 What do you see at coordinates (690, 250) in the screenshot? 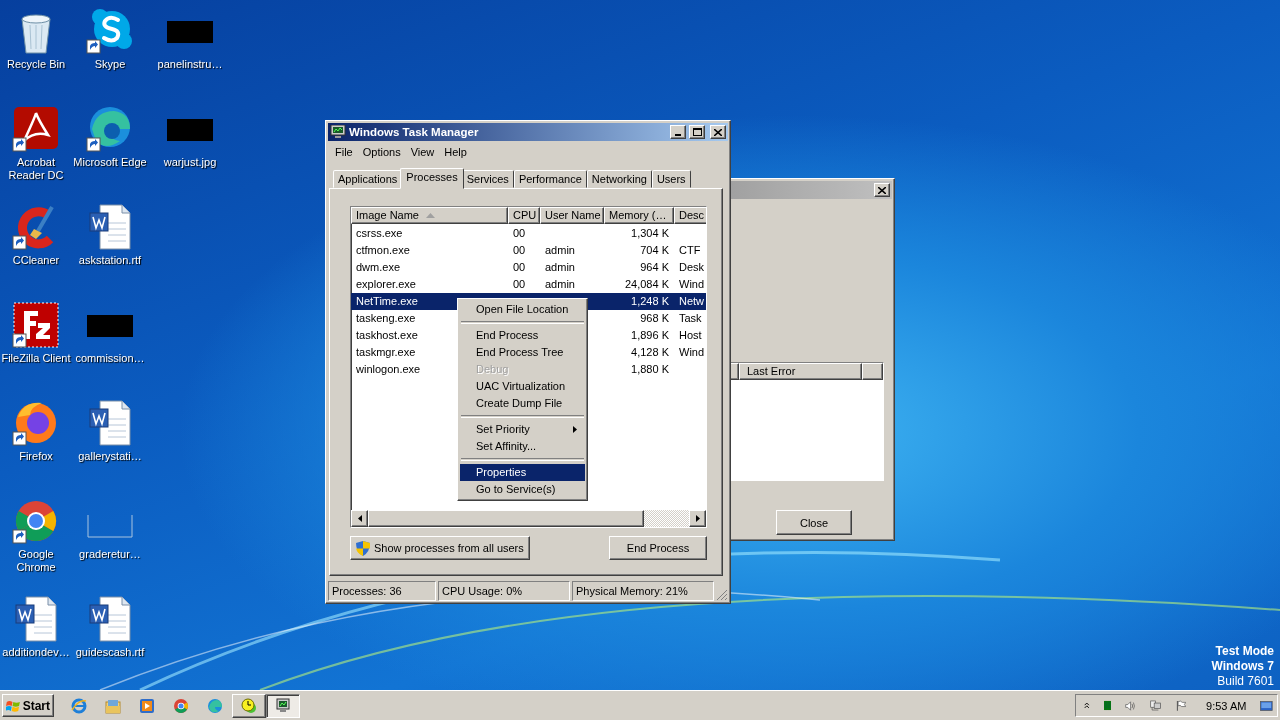
I see `table-cell: CTF` at bounding box center [690, 250].